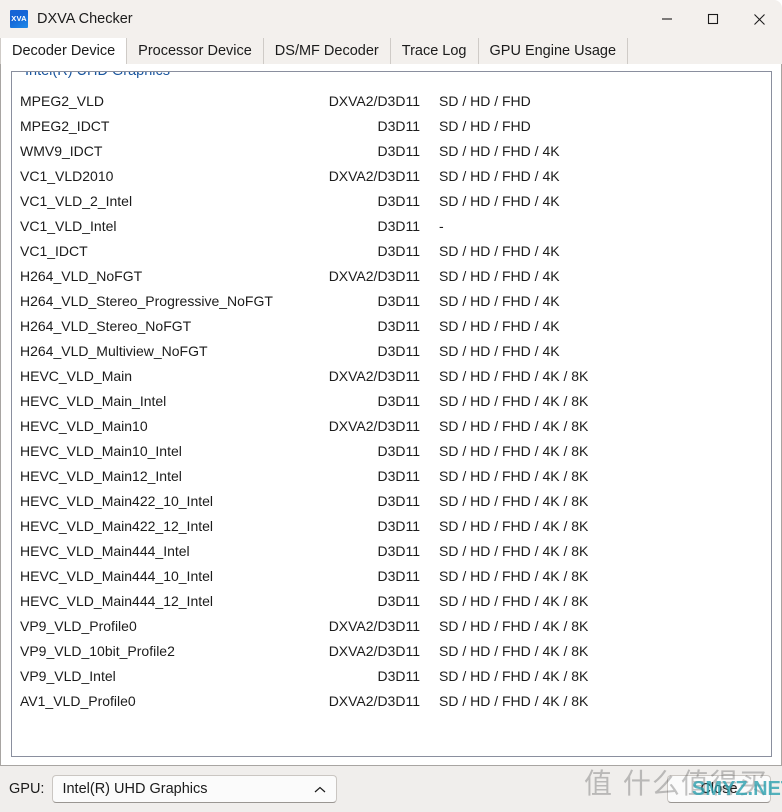  What do you see at coordinates (54, 251) in the screenshot?
I see `decoder-name: VC1_IDCT` at bounding box center [54, 251].